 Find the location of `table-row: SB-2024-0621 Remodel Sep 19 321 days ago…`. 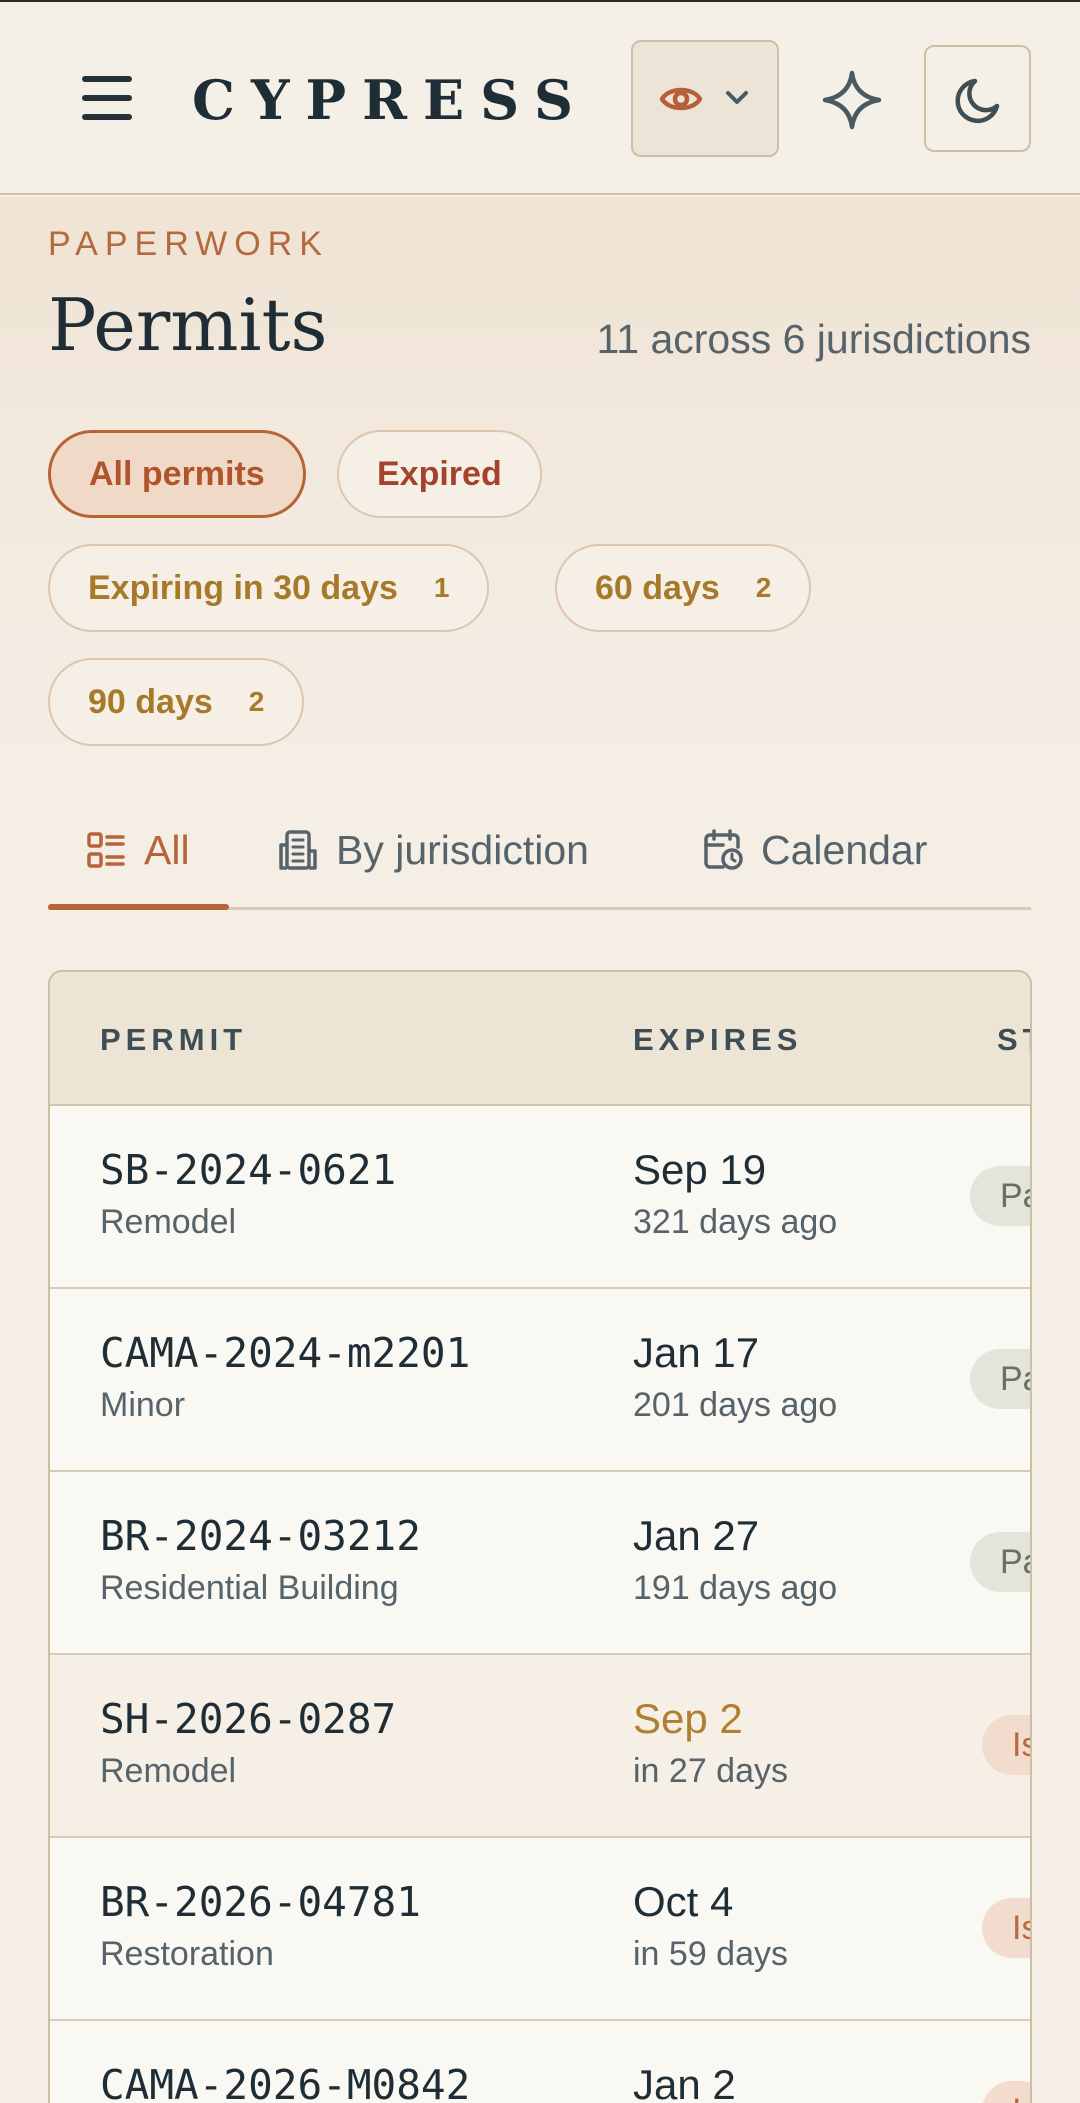

table-row: SB-2024-0621 Remodel Sep 19 321 days ago… is located at coordinates (540, 1197).